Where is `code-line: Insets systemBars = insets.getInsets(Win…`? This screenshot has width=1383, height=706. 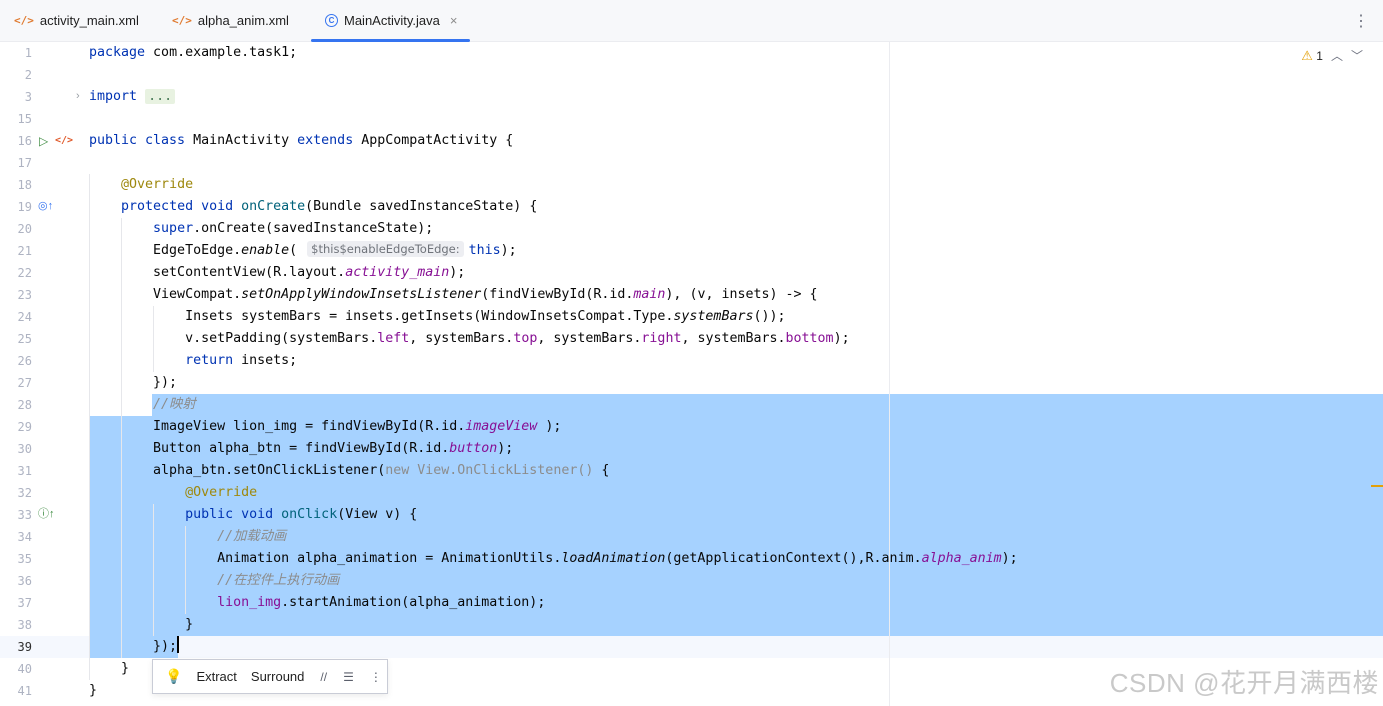 code-line: Insets systemBars = insets.getInsets(Win… is located at coordinates (437, 316).